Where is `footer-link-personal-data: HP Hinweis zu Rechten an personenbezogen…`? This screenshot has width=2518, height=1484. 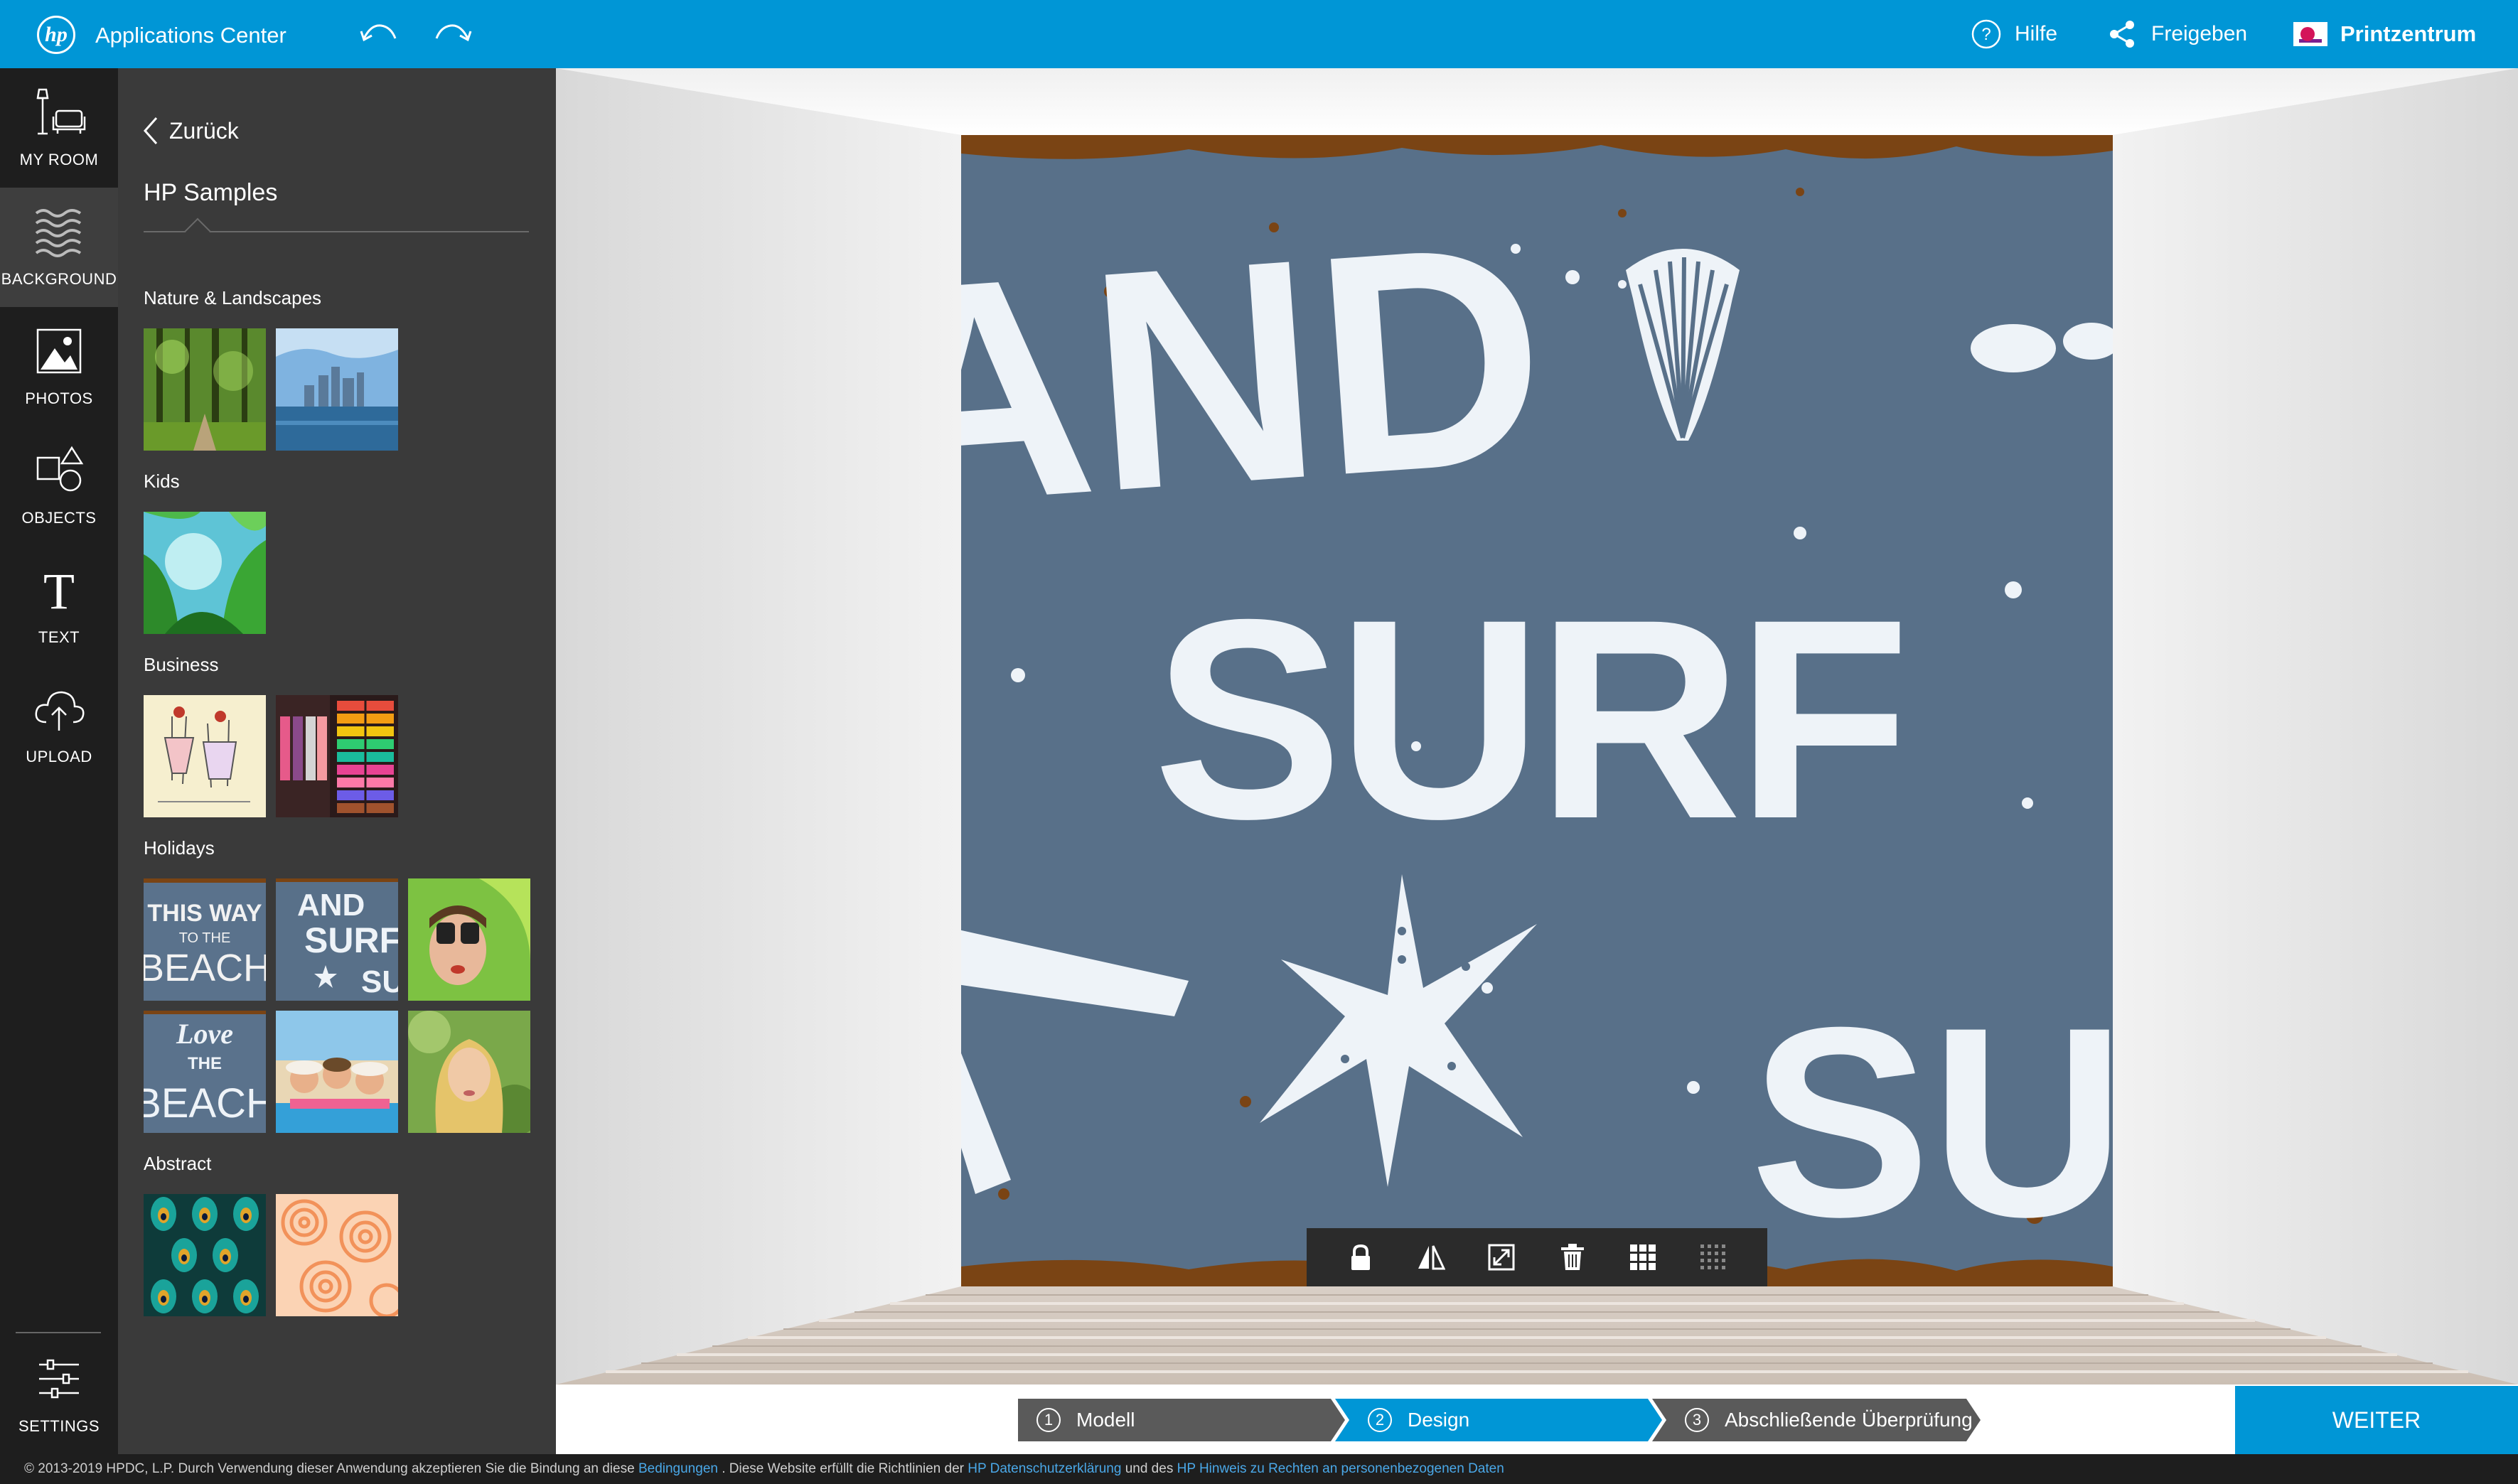
footer-link-personal-data: HP Hinweis zu Rechten an personenbezogen… is located at coordinates (1341, 1469).